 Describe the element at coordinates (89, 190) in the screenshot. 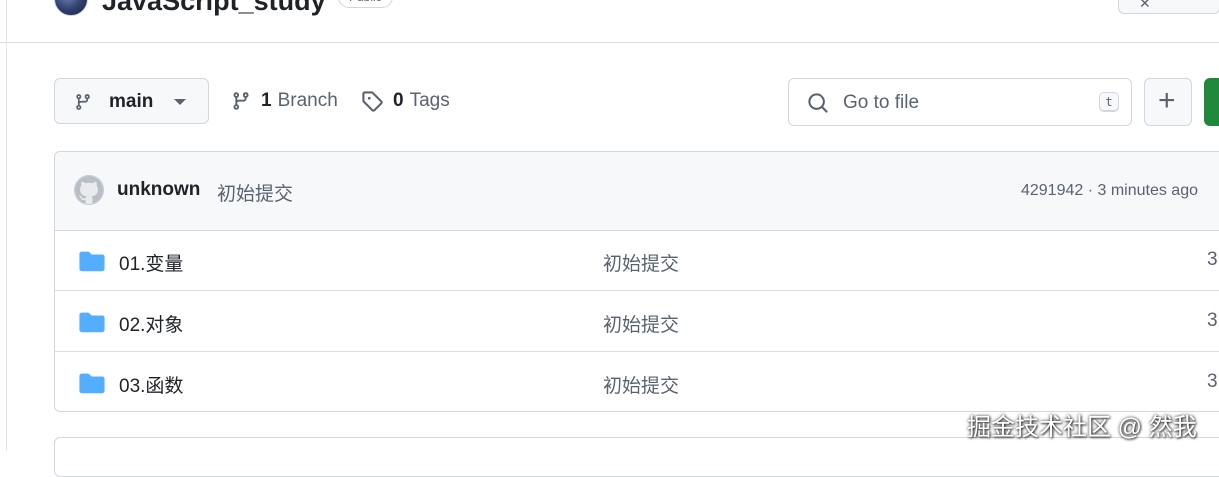

I see `github-avatar-icon` at that location.